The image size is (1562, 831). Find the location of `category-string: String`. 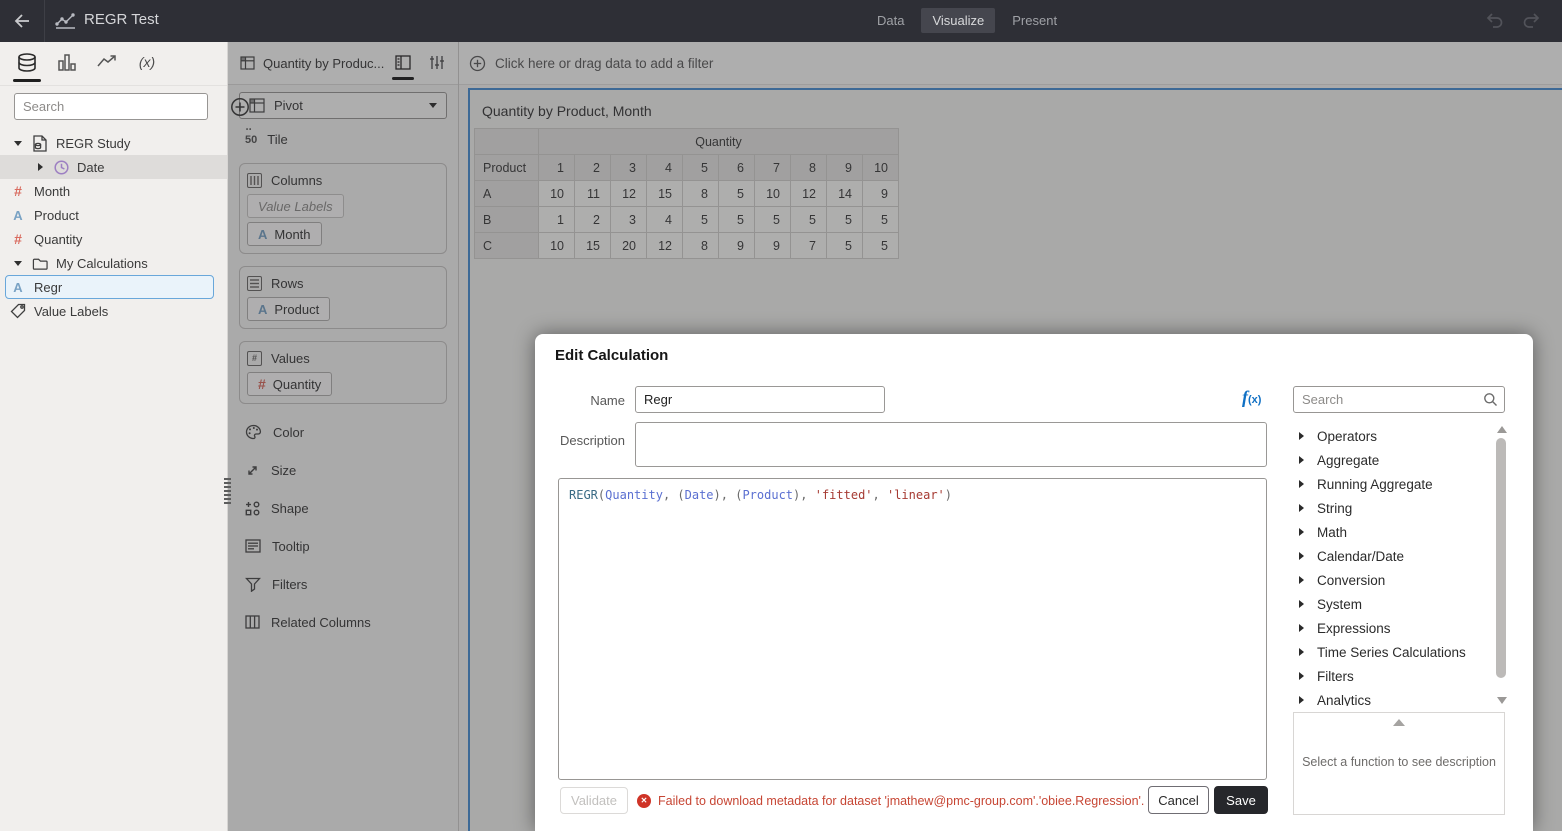

category-string: String is located at coordinates (1393, 508).